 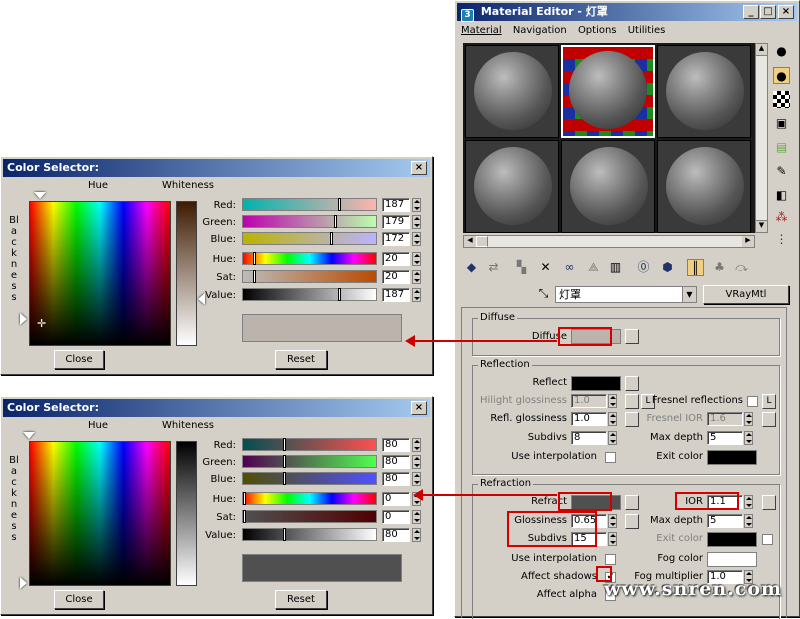 What do you see at coordinates (725, 521) in the screenshot?
I see `refr-max-depth-field: 5` at bounding box center [725, 521].